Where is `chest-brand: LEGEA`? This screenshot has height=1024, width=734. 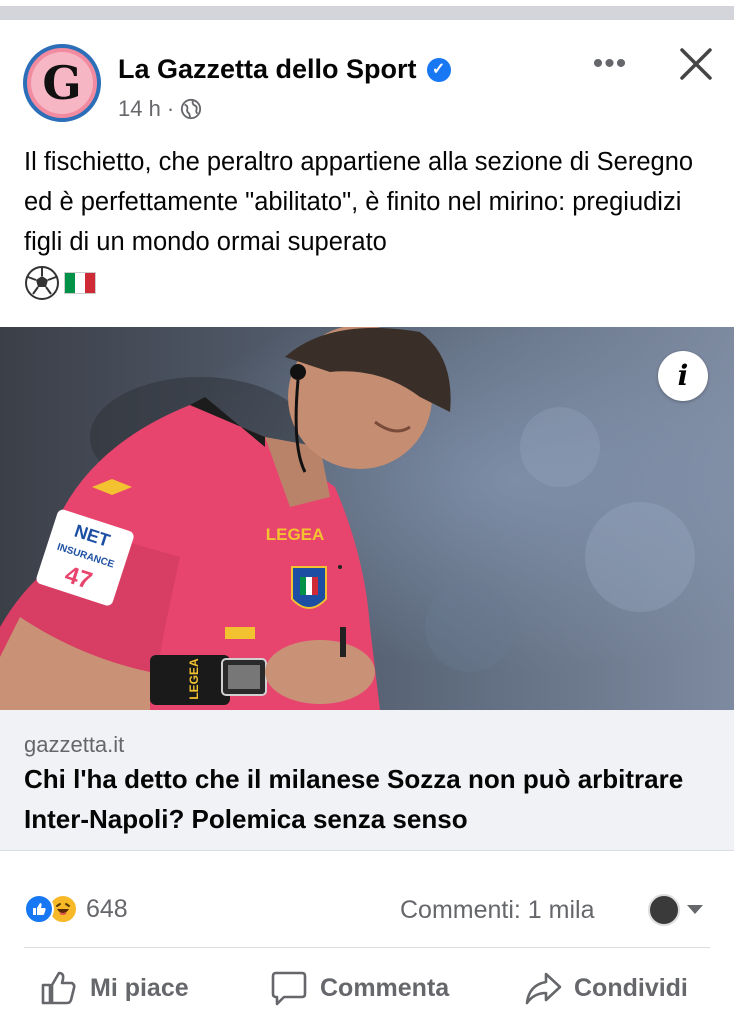 chest-brand: LEGEA is located at coordinates (295, 534).